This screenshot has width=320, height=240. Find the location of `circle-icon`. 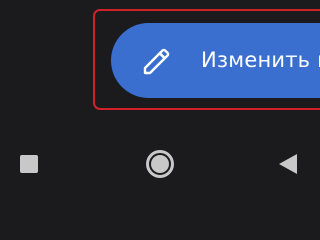

circle-icon is located at coordinates (160, 164).